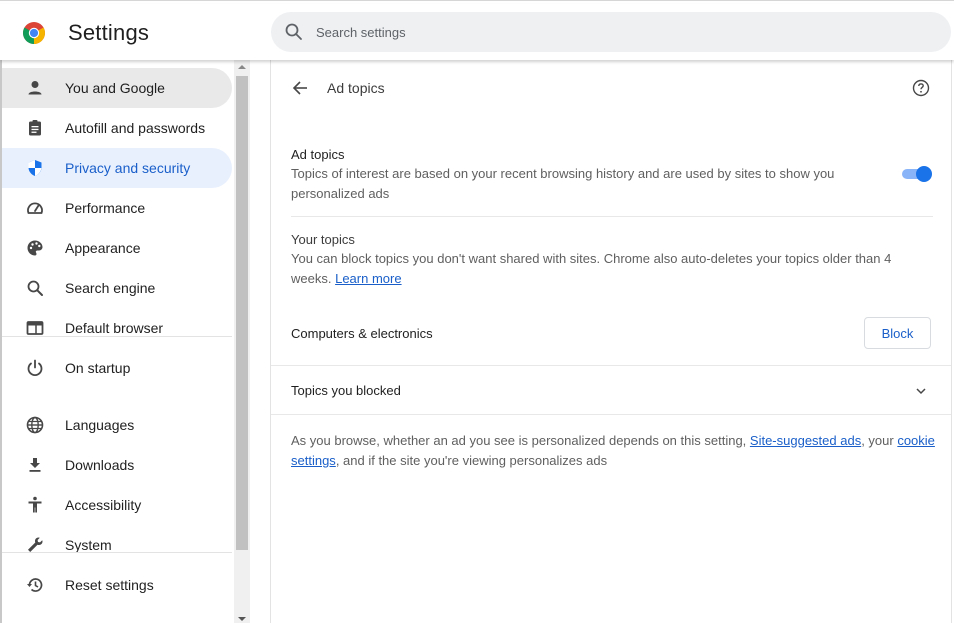  I want to click on sidebar-item-label: You and Google, so click(115, 88).